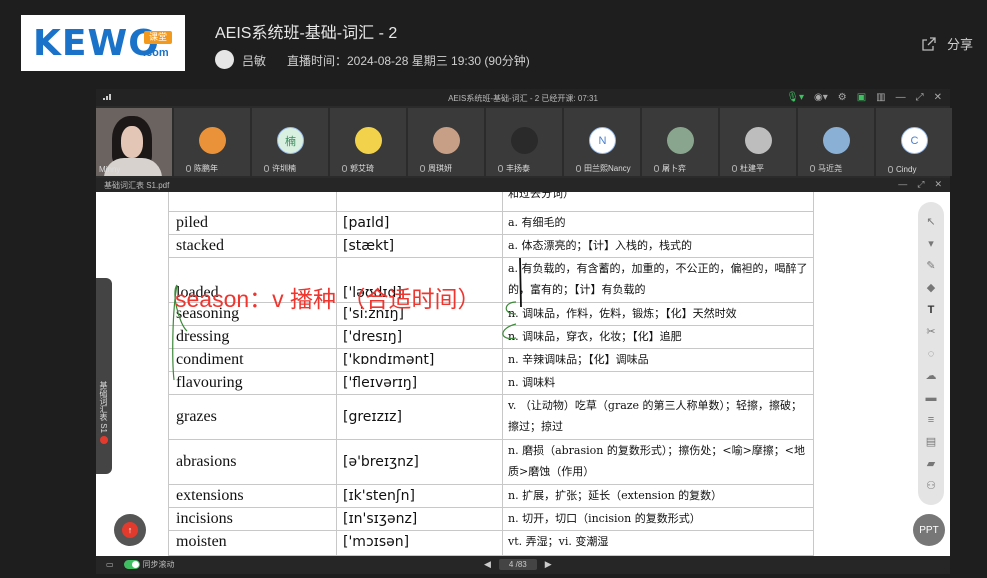 The width and height of the screenshot is (987, 578). What do you see at coordinates (306, 33) in the screenshot?
I see `course-title: AEIS系统班-基础-词汇 - 2` at bounding box center [306, 33].